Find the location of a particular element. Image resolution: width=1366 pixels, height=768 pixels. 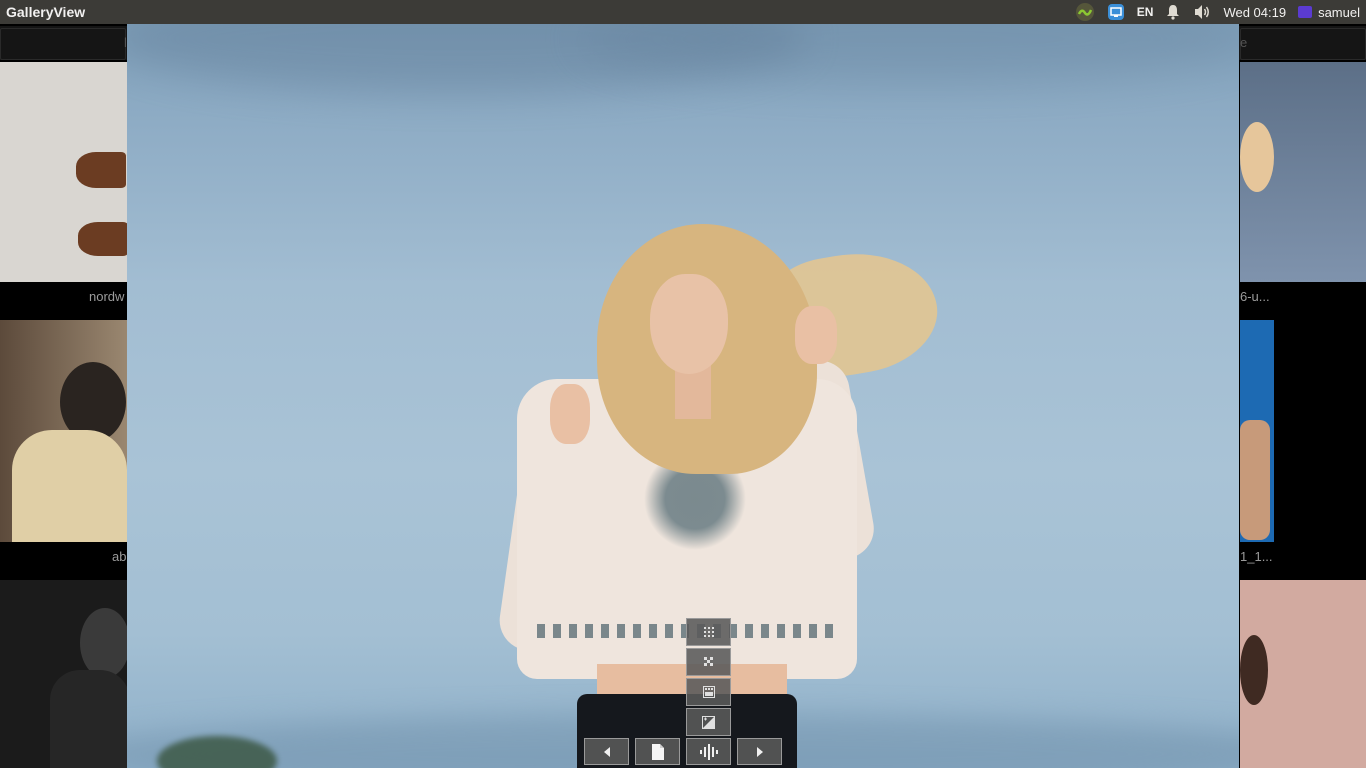

next-button is located at coordinates (759, 751).